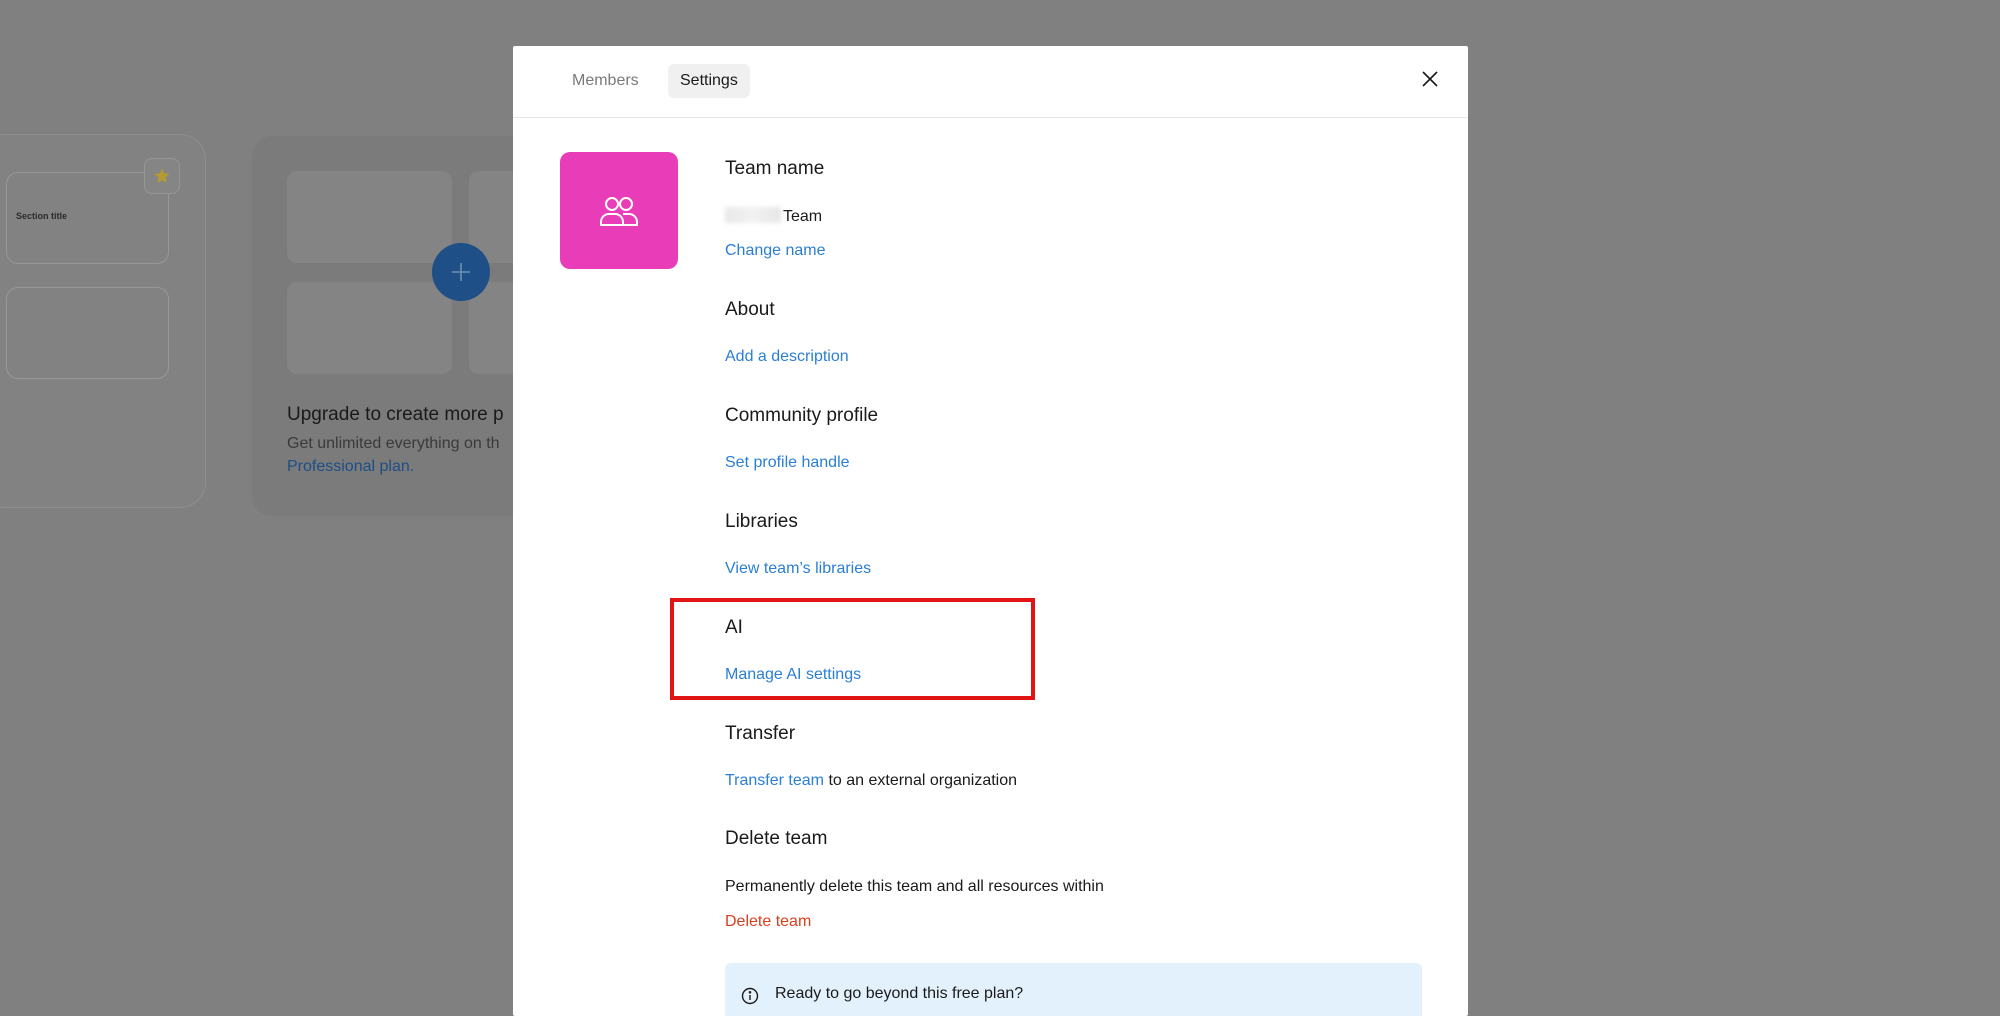 The height and width of the screenshot is (1016, 2000). I want to click on change-name-link: Change name, so click(775, 251).